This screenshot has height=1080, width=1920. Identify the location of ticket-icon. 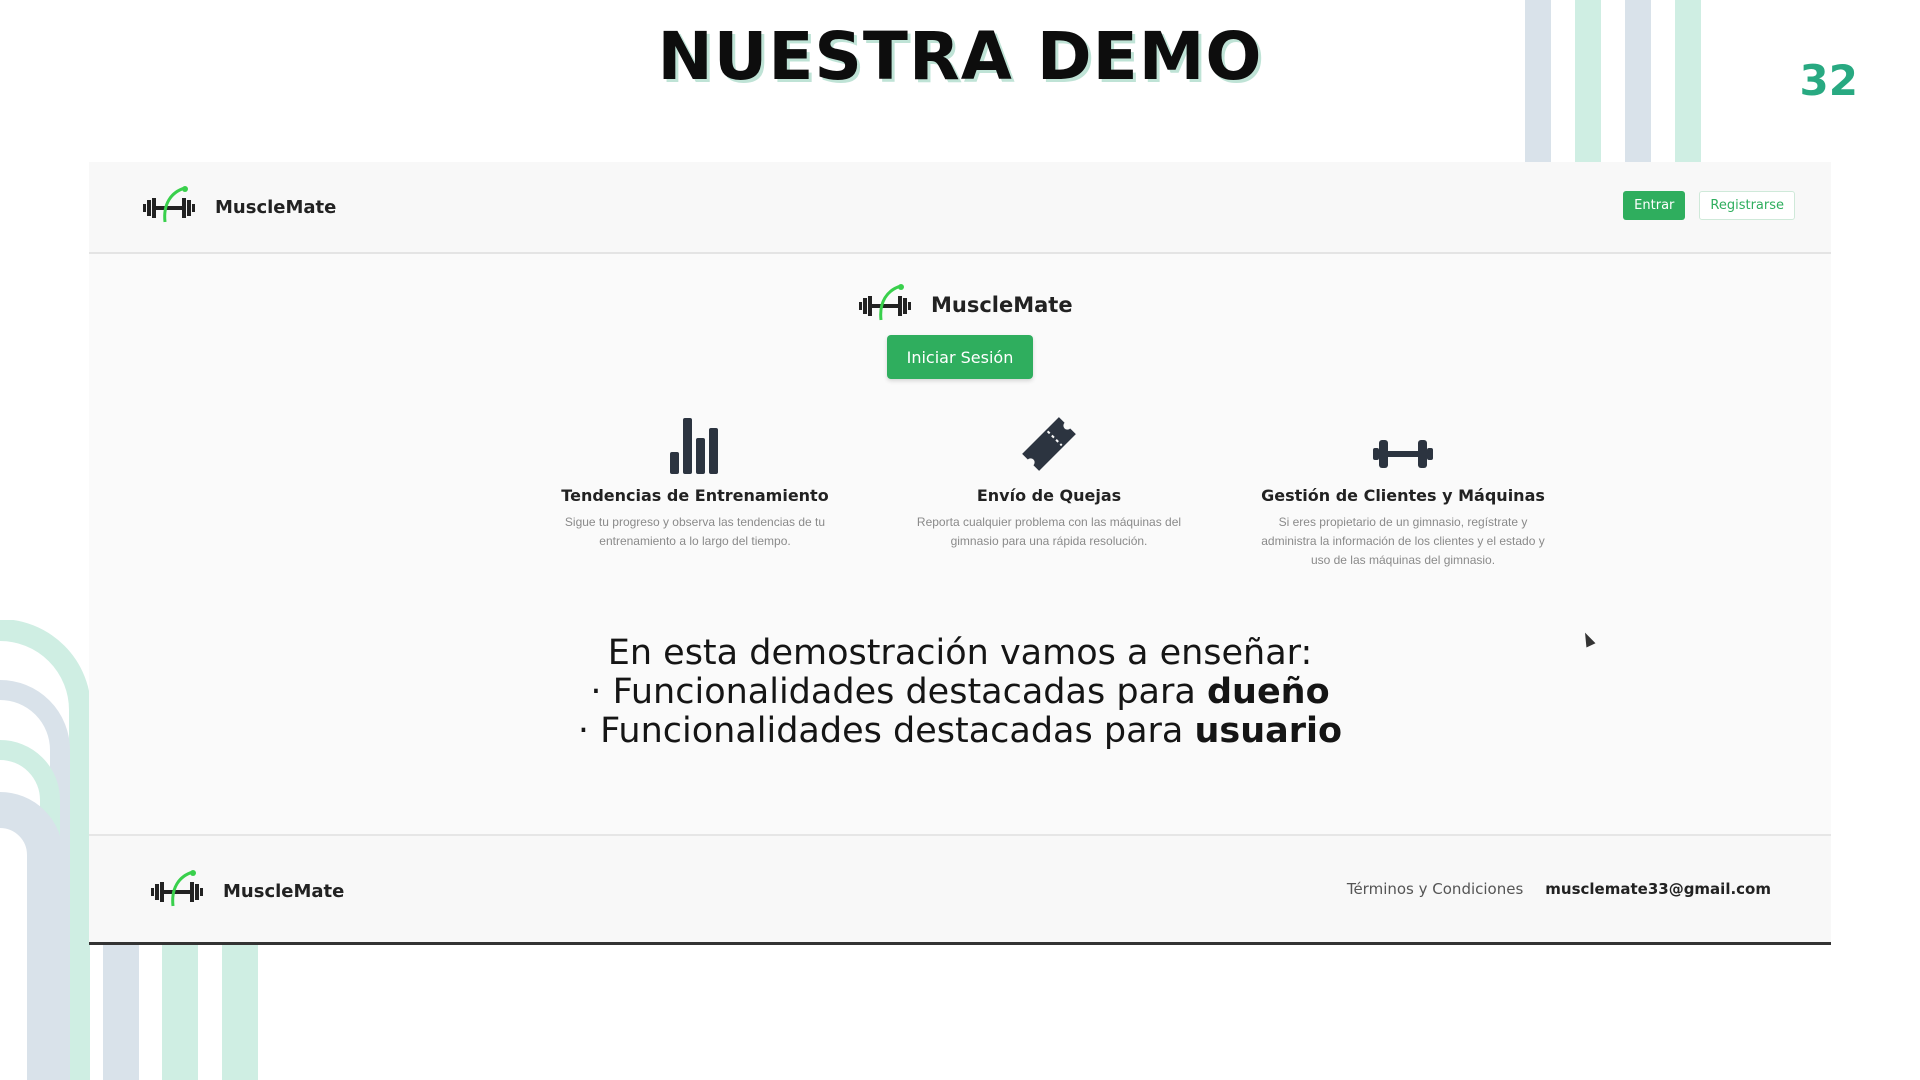
(1049, 444).